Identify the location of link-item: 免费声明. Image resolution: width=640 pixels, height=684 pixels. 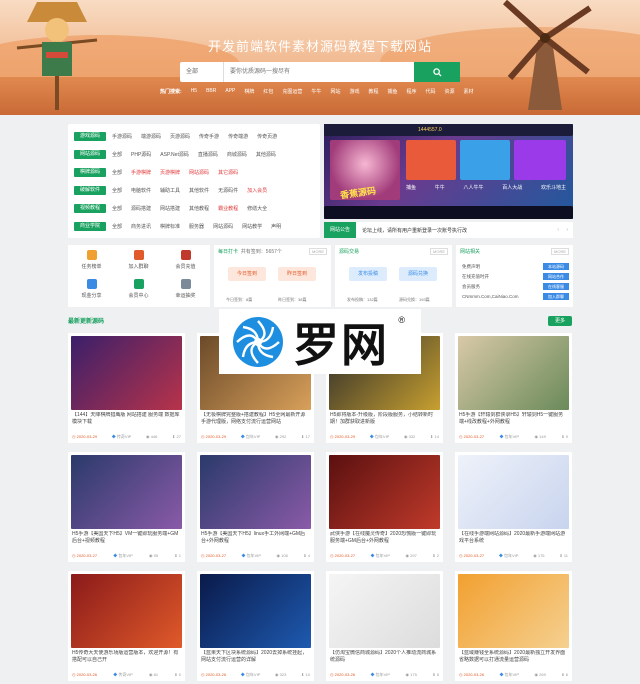
(471, 267).